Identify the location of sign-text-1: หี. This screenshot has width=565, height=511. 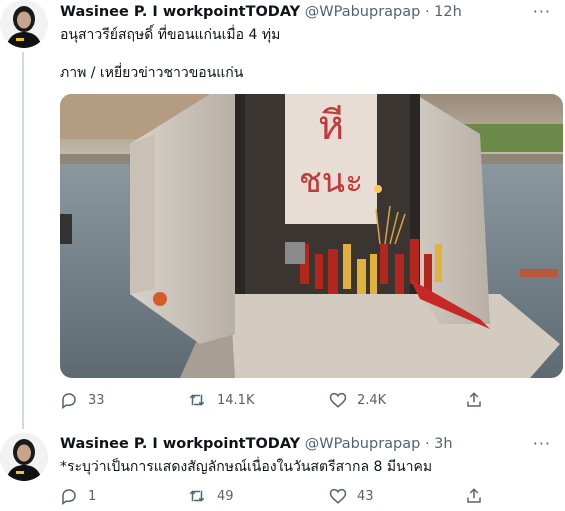
(331, 126).